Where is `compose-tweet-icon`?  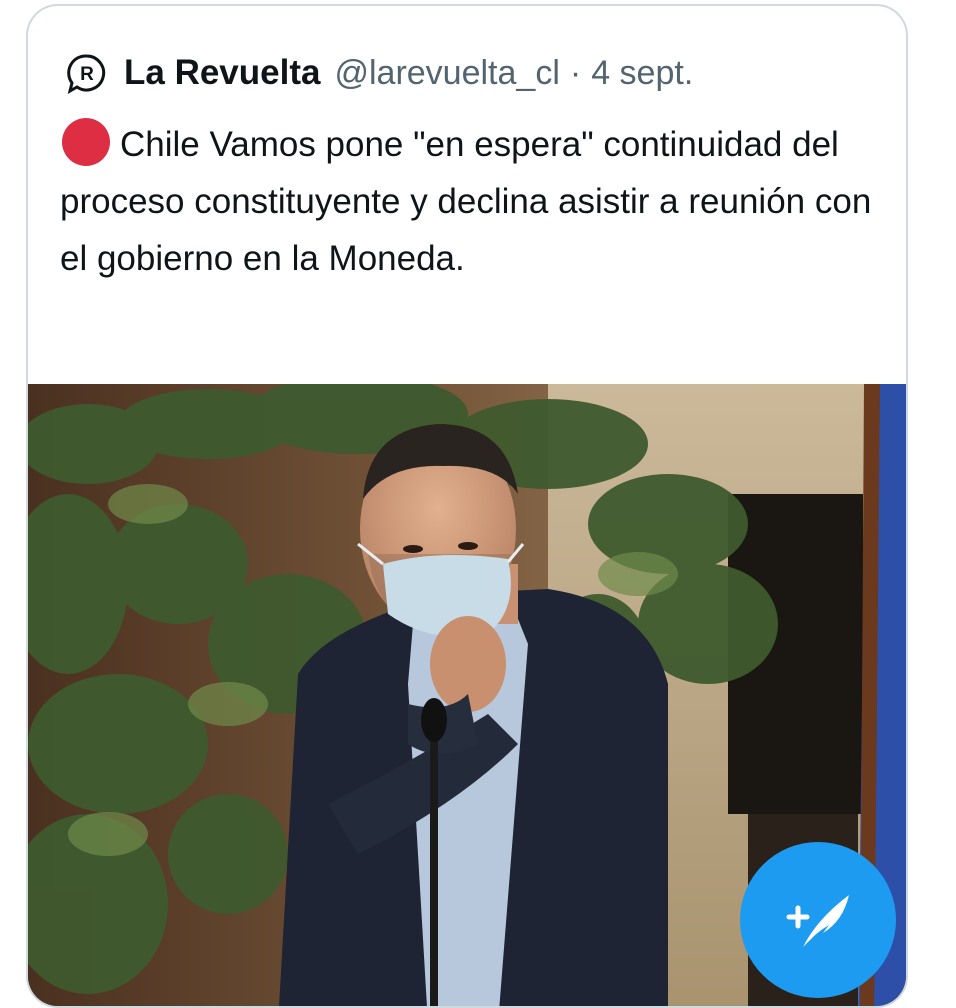
compose-tweet-icon is located at coordinates (817, 921).